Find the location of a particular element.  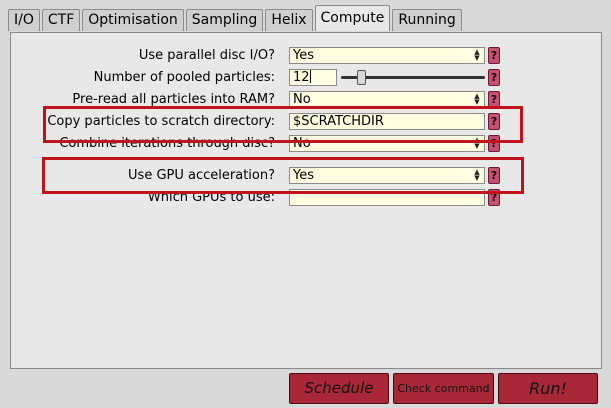

row-pooled-particles: Number of pooled particles: 12 ? is located at coordinates (306, 78).